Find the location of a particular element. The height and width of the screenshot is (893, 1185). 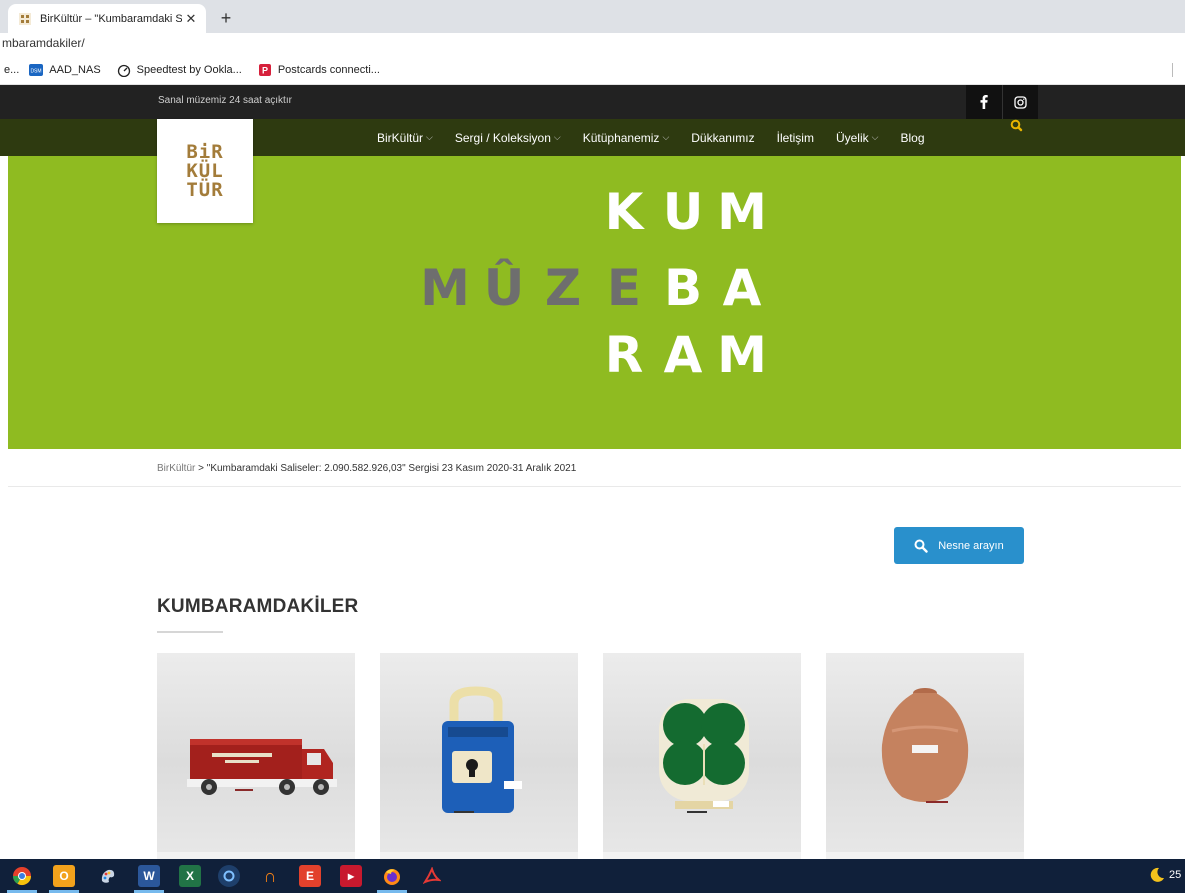

nav-label: Dükkanımız is located at coordinates (723, 137).